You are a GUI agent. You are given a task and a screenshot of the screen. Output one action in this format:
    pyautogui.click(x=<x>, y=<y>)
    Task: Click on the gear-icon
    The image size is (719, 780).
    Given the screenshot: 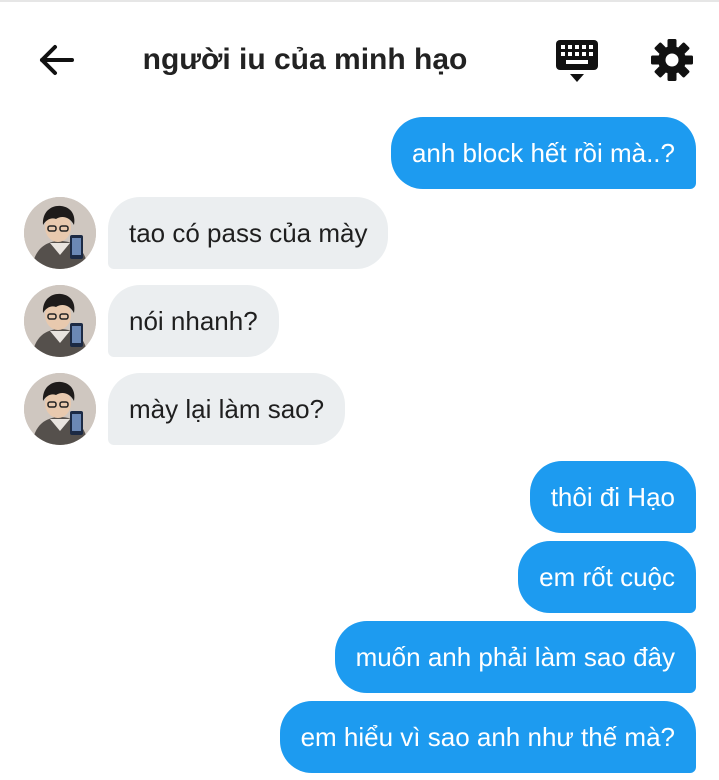 What is the action you would take?
    pyautogui.click(x=672, y=60)
    